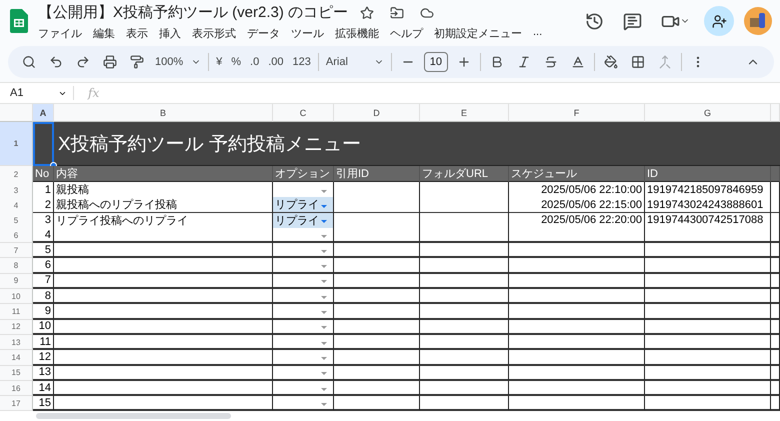 This screenshot has width=780, height=421. What do you see at coordinates (478, 33) in the screenshot?
I see `menu-item: 初期設定メニュー` at bounding box center [478, 33].